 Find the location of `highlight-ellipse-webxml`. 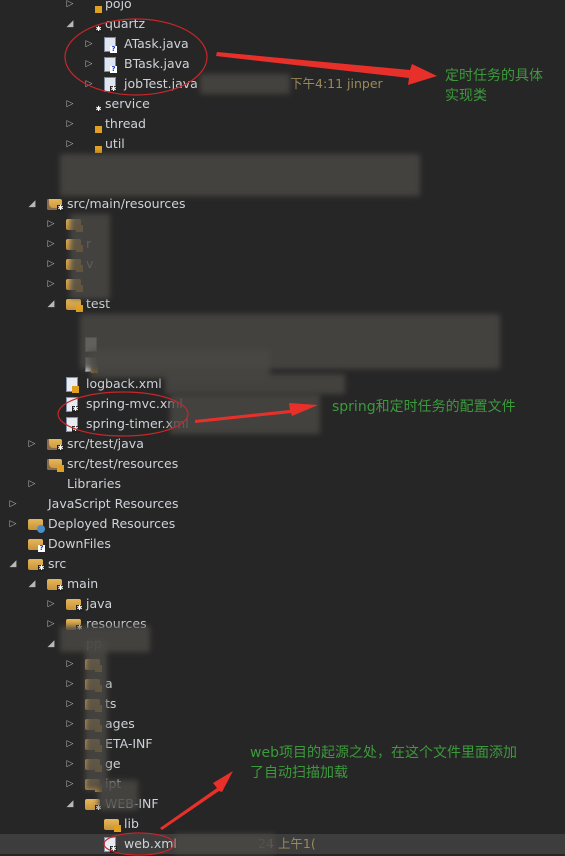

highlight-ellipse-webxml is located at coordinates (139, 844).